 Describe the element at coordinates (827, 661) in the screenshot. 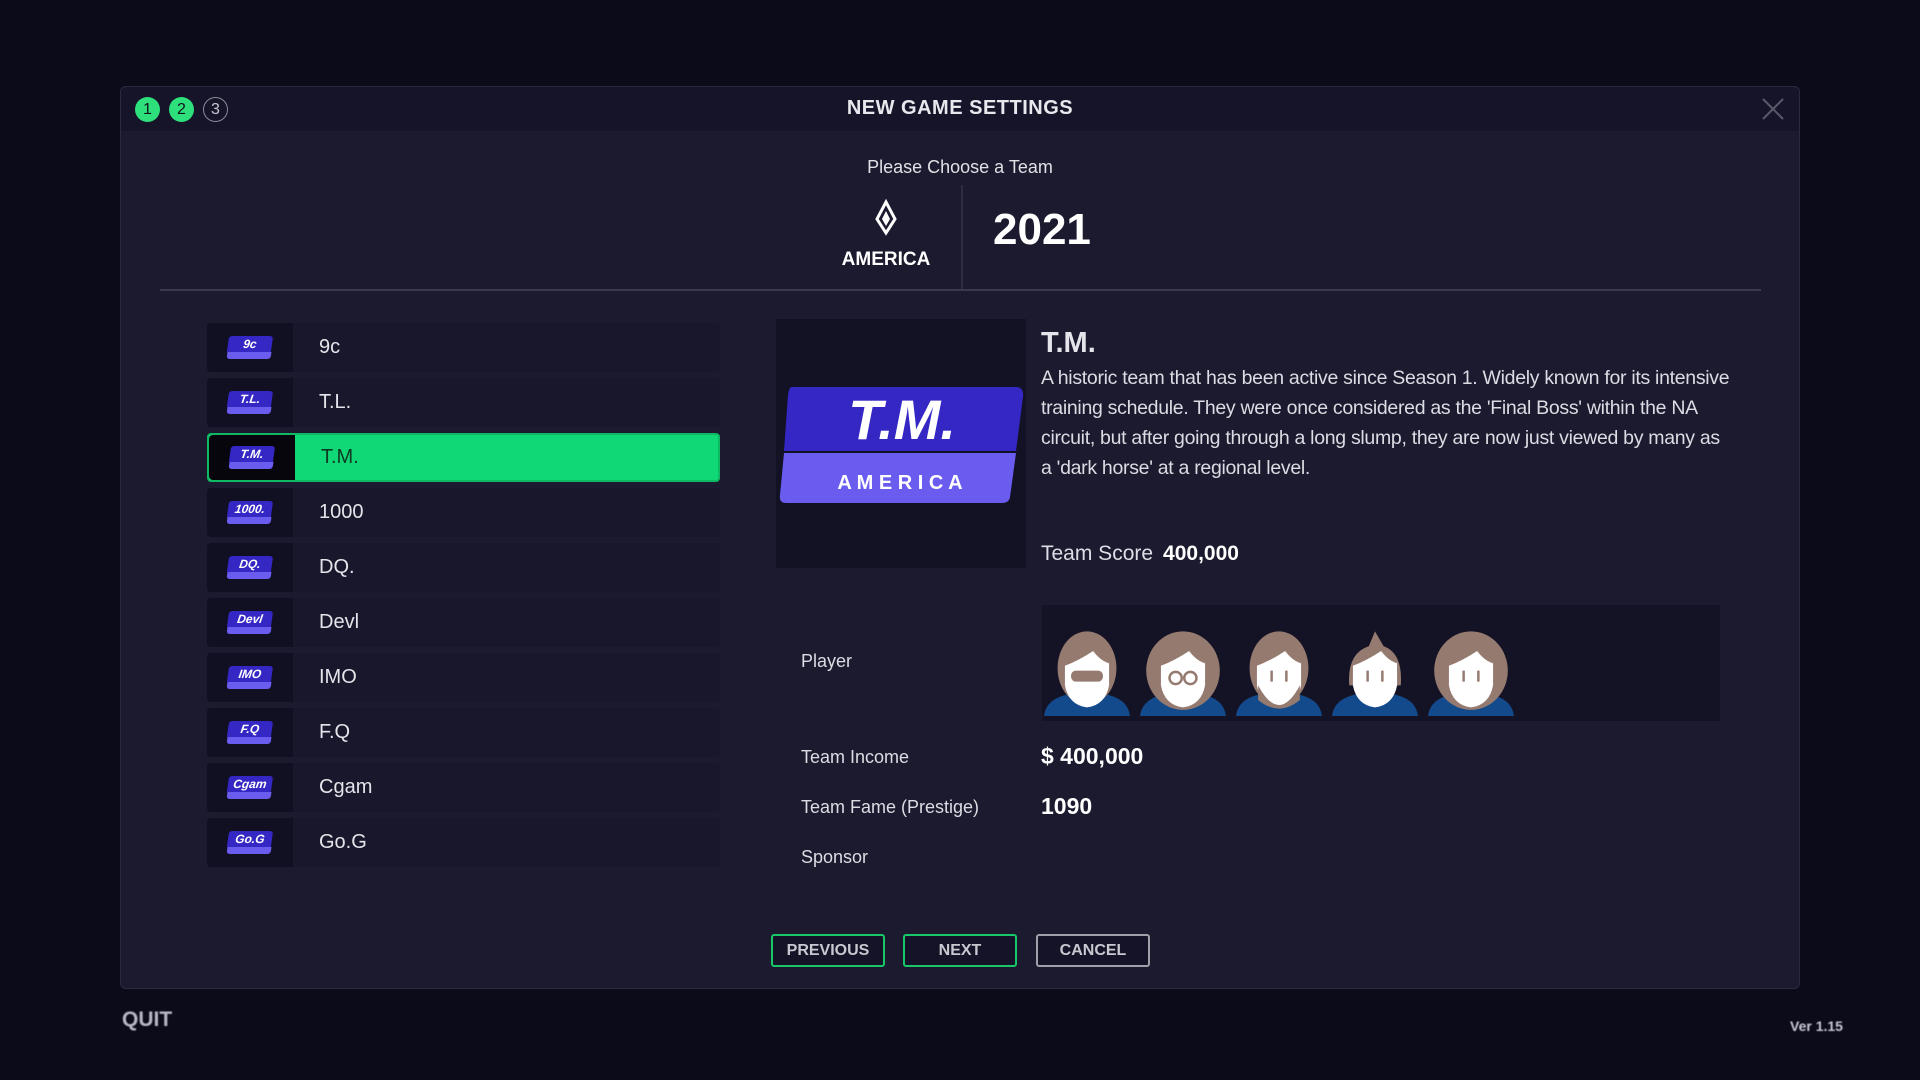

I see `player-label: Player` at that location.